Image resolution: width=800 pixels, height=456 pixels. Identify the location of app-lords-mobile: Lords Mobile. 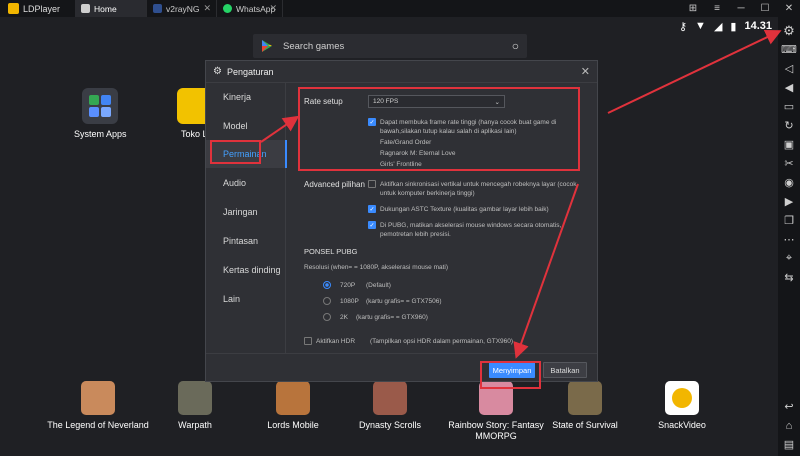
(293, 406).